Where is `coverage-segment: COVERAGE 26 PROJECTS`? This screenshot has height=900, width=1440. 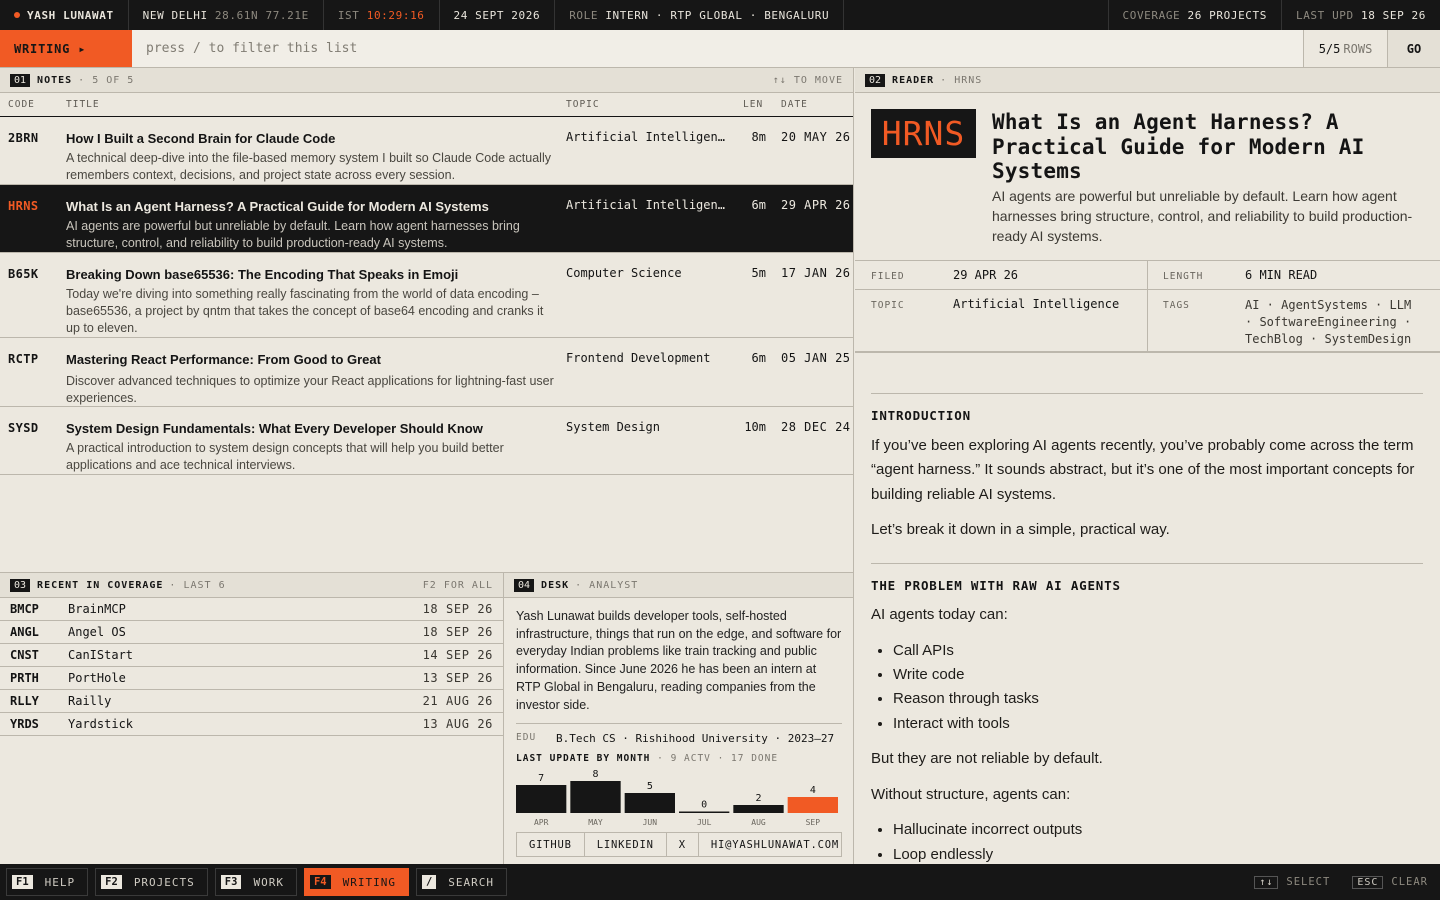 coverage-segment: COVERAGE 26 PROJECTS is located at coordinates (1195, 15).